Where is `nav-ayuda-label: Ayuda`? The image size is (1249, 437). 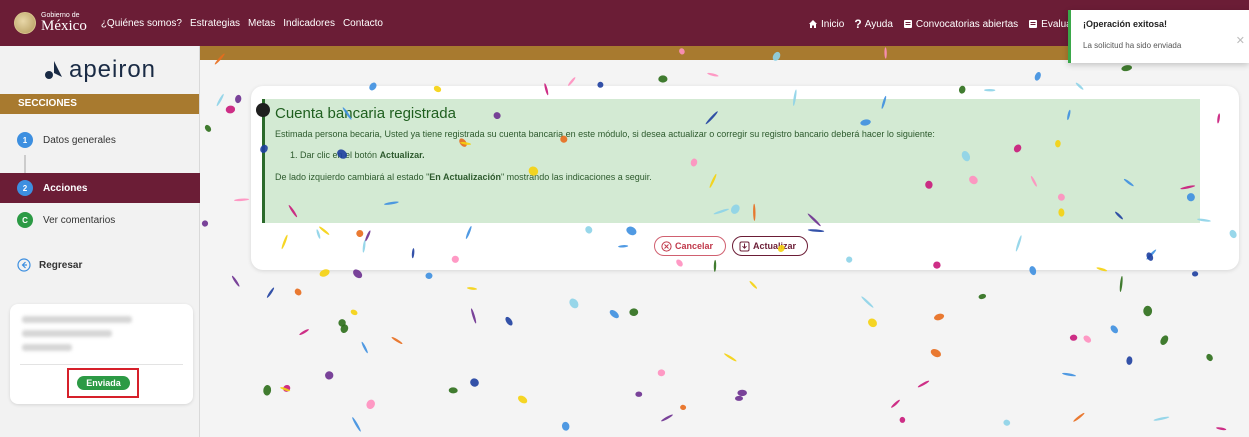
nav-ayuda-label: Ayuda is located at coordinates (878, 24).